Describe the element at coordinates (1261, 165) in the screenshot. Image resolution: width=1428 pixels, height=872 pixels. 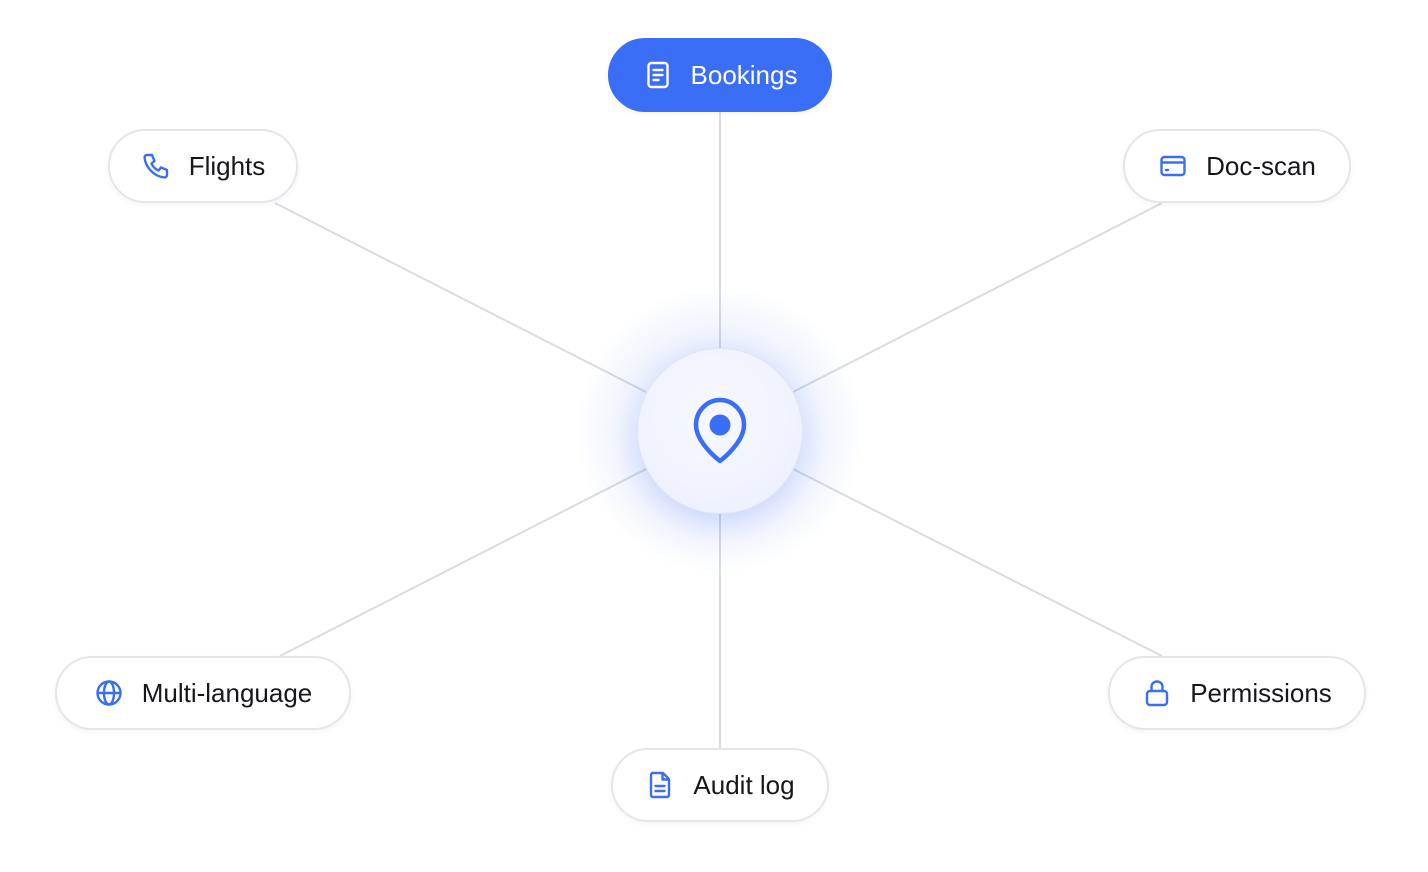
I see `node-label: Doc-scan` at that location.